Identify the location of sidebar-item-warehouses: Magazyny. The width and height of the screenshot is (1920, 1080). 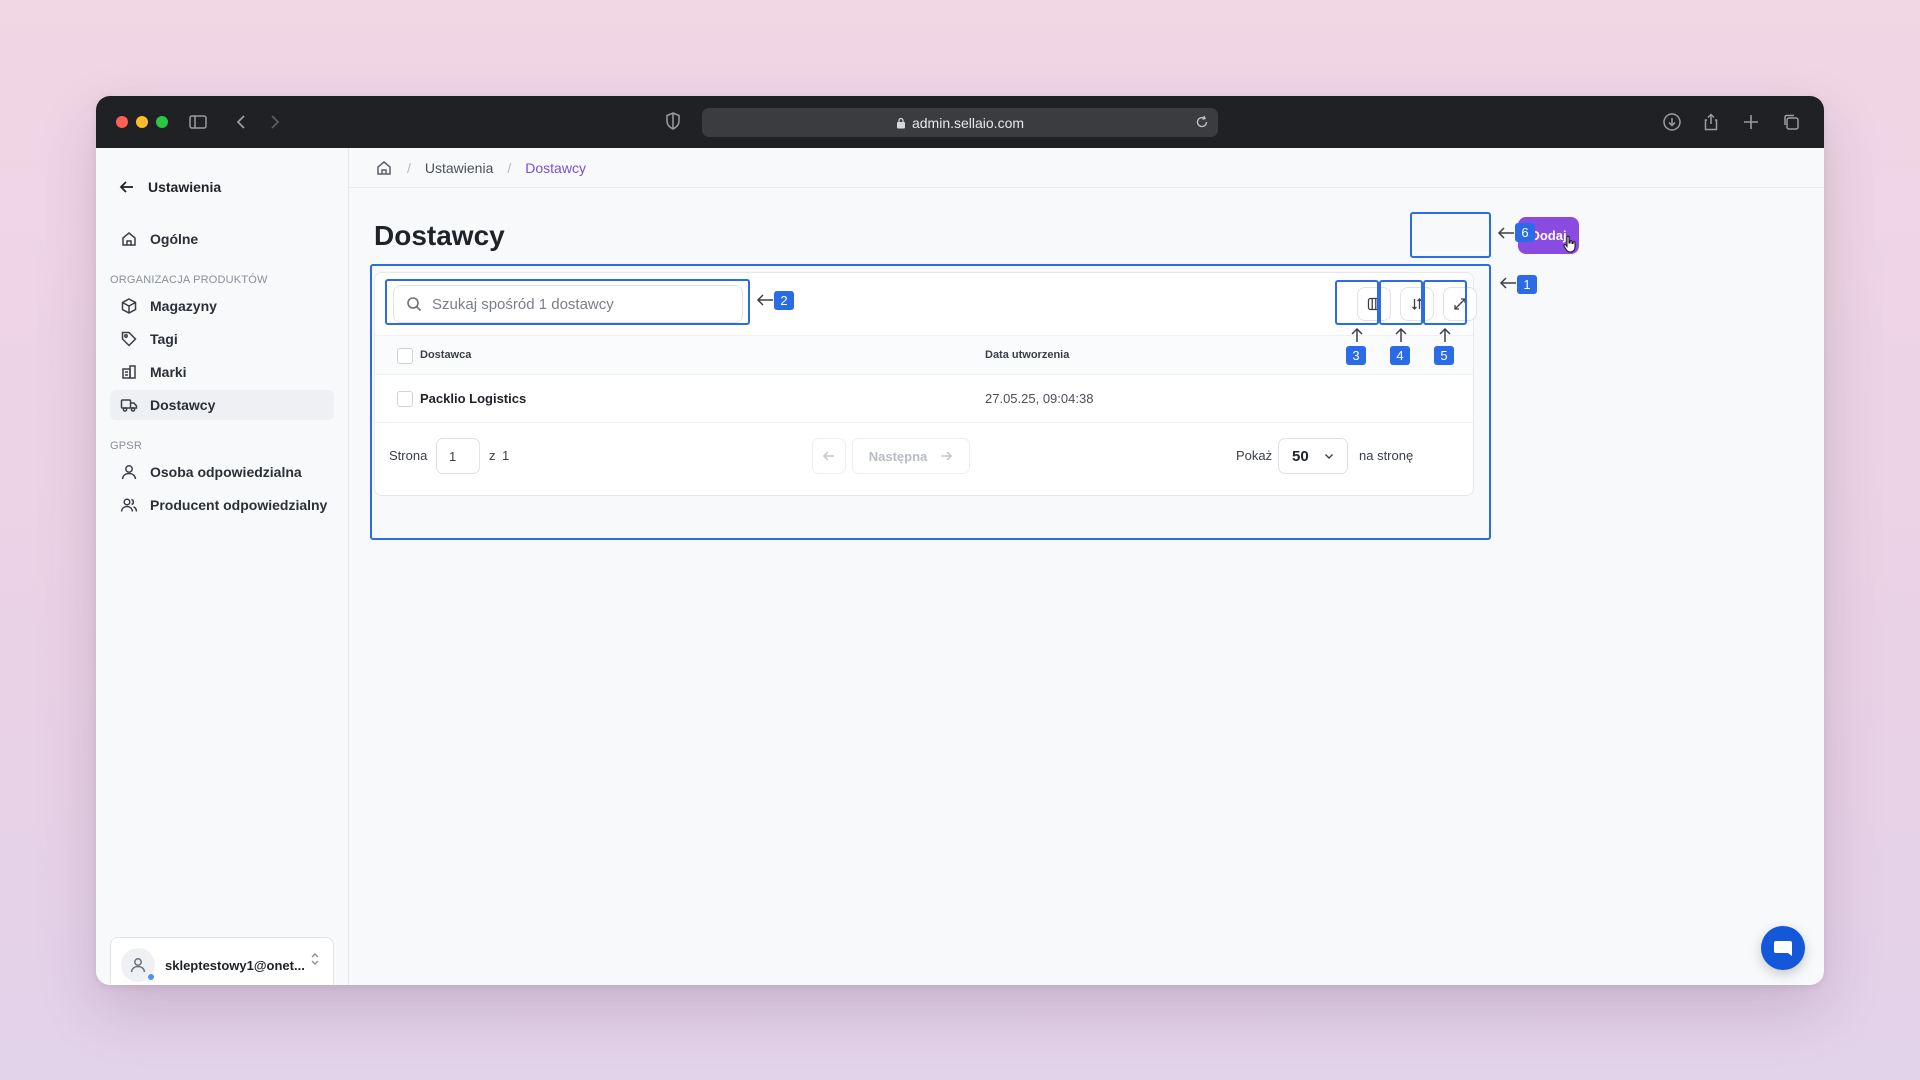
(222, 306).